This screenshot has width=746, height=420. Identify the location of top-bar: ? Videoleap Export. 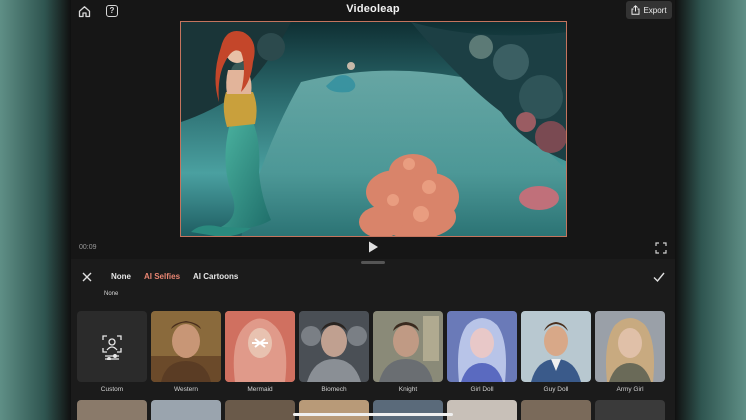
(373, 10).